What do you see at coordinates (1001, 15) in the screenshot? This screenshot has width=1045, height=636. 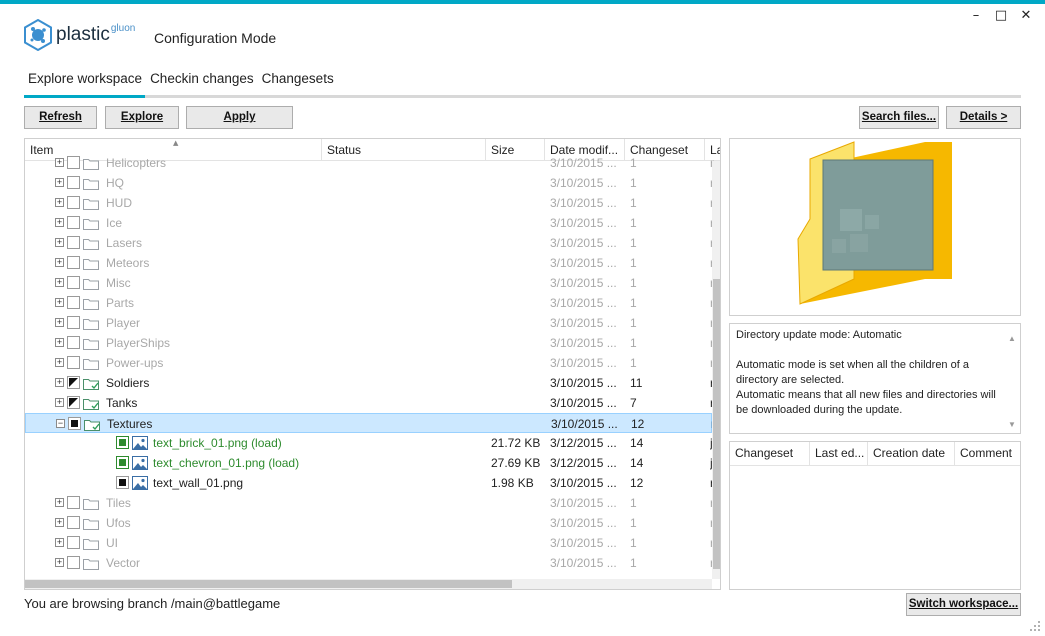 I see `maximize-button: □` at bounding box center [1001, 15].